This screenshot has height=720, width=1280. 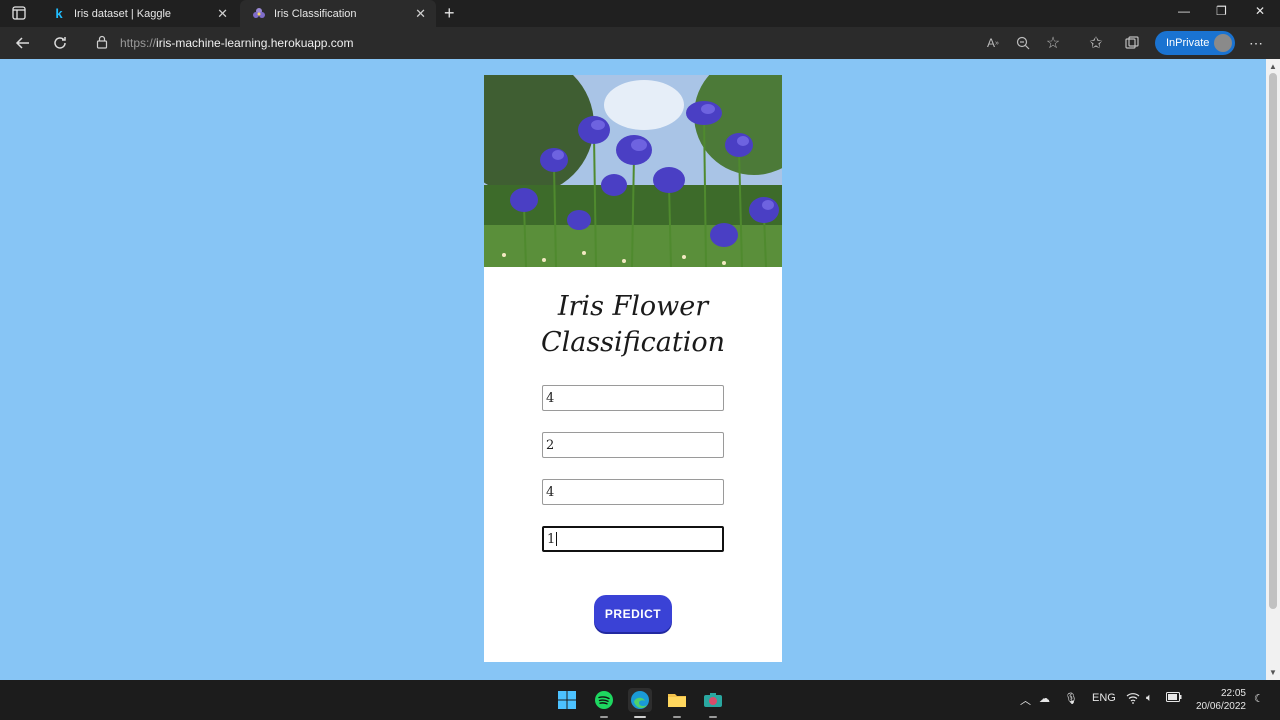 I want to click on tab-actions-icon, so click(x=19, y=13).